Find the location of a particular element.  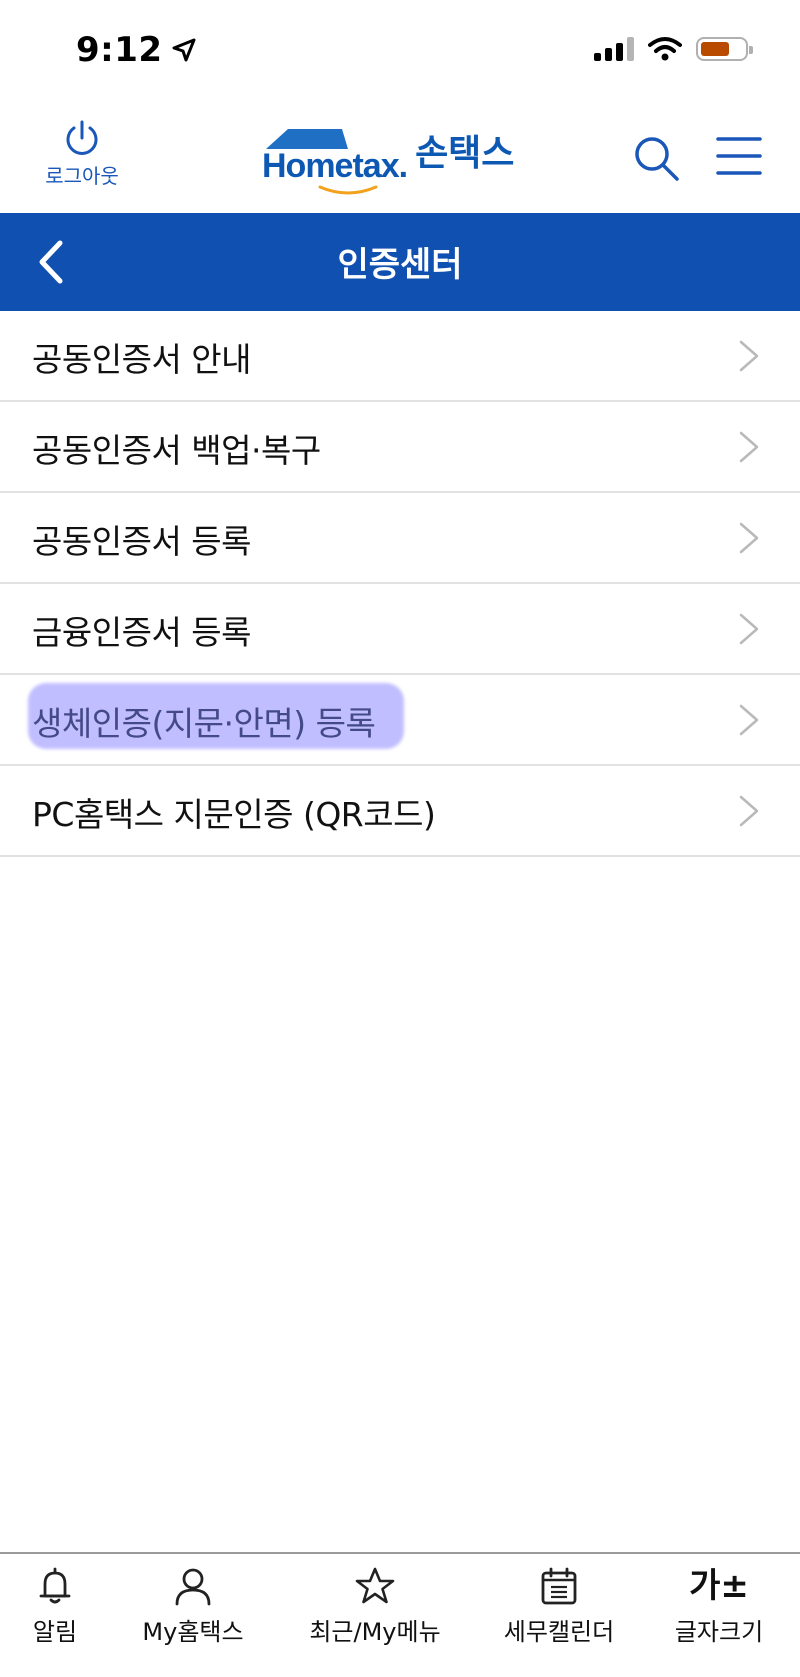

app-header: 로그아웃 Hometax. 손택스 is located at coordinates (400, 156).